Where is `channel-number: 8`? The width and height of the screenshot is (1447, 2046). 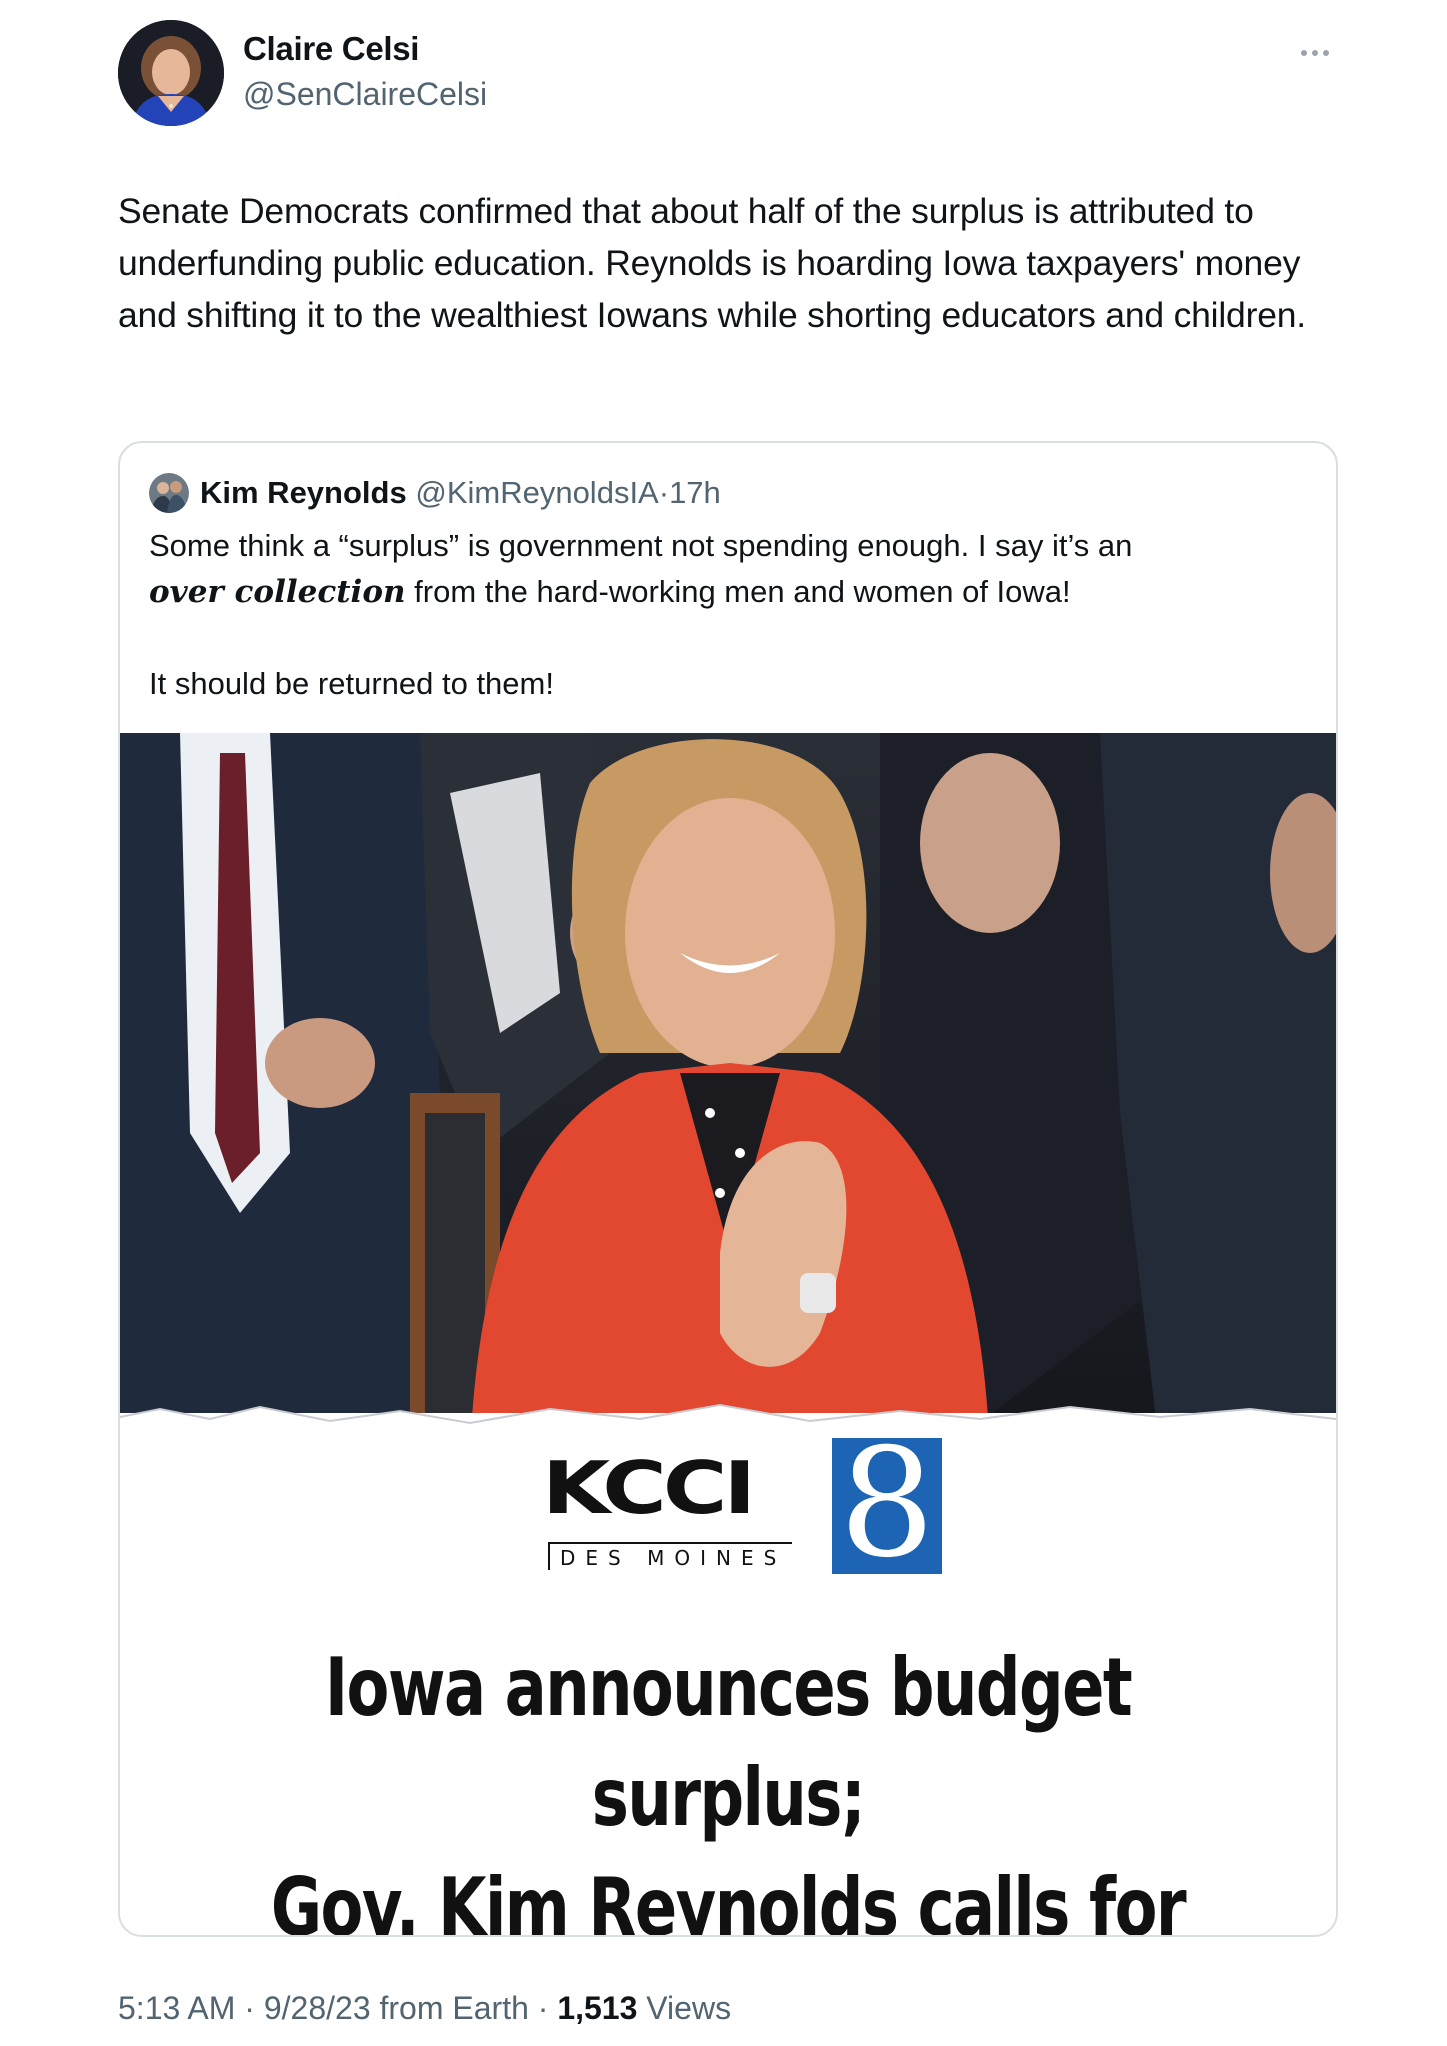
channel-number: 8 is located at coordinates (887, 1504).